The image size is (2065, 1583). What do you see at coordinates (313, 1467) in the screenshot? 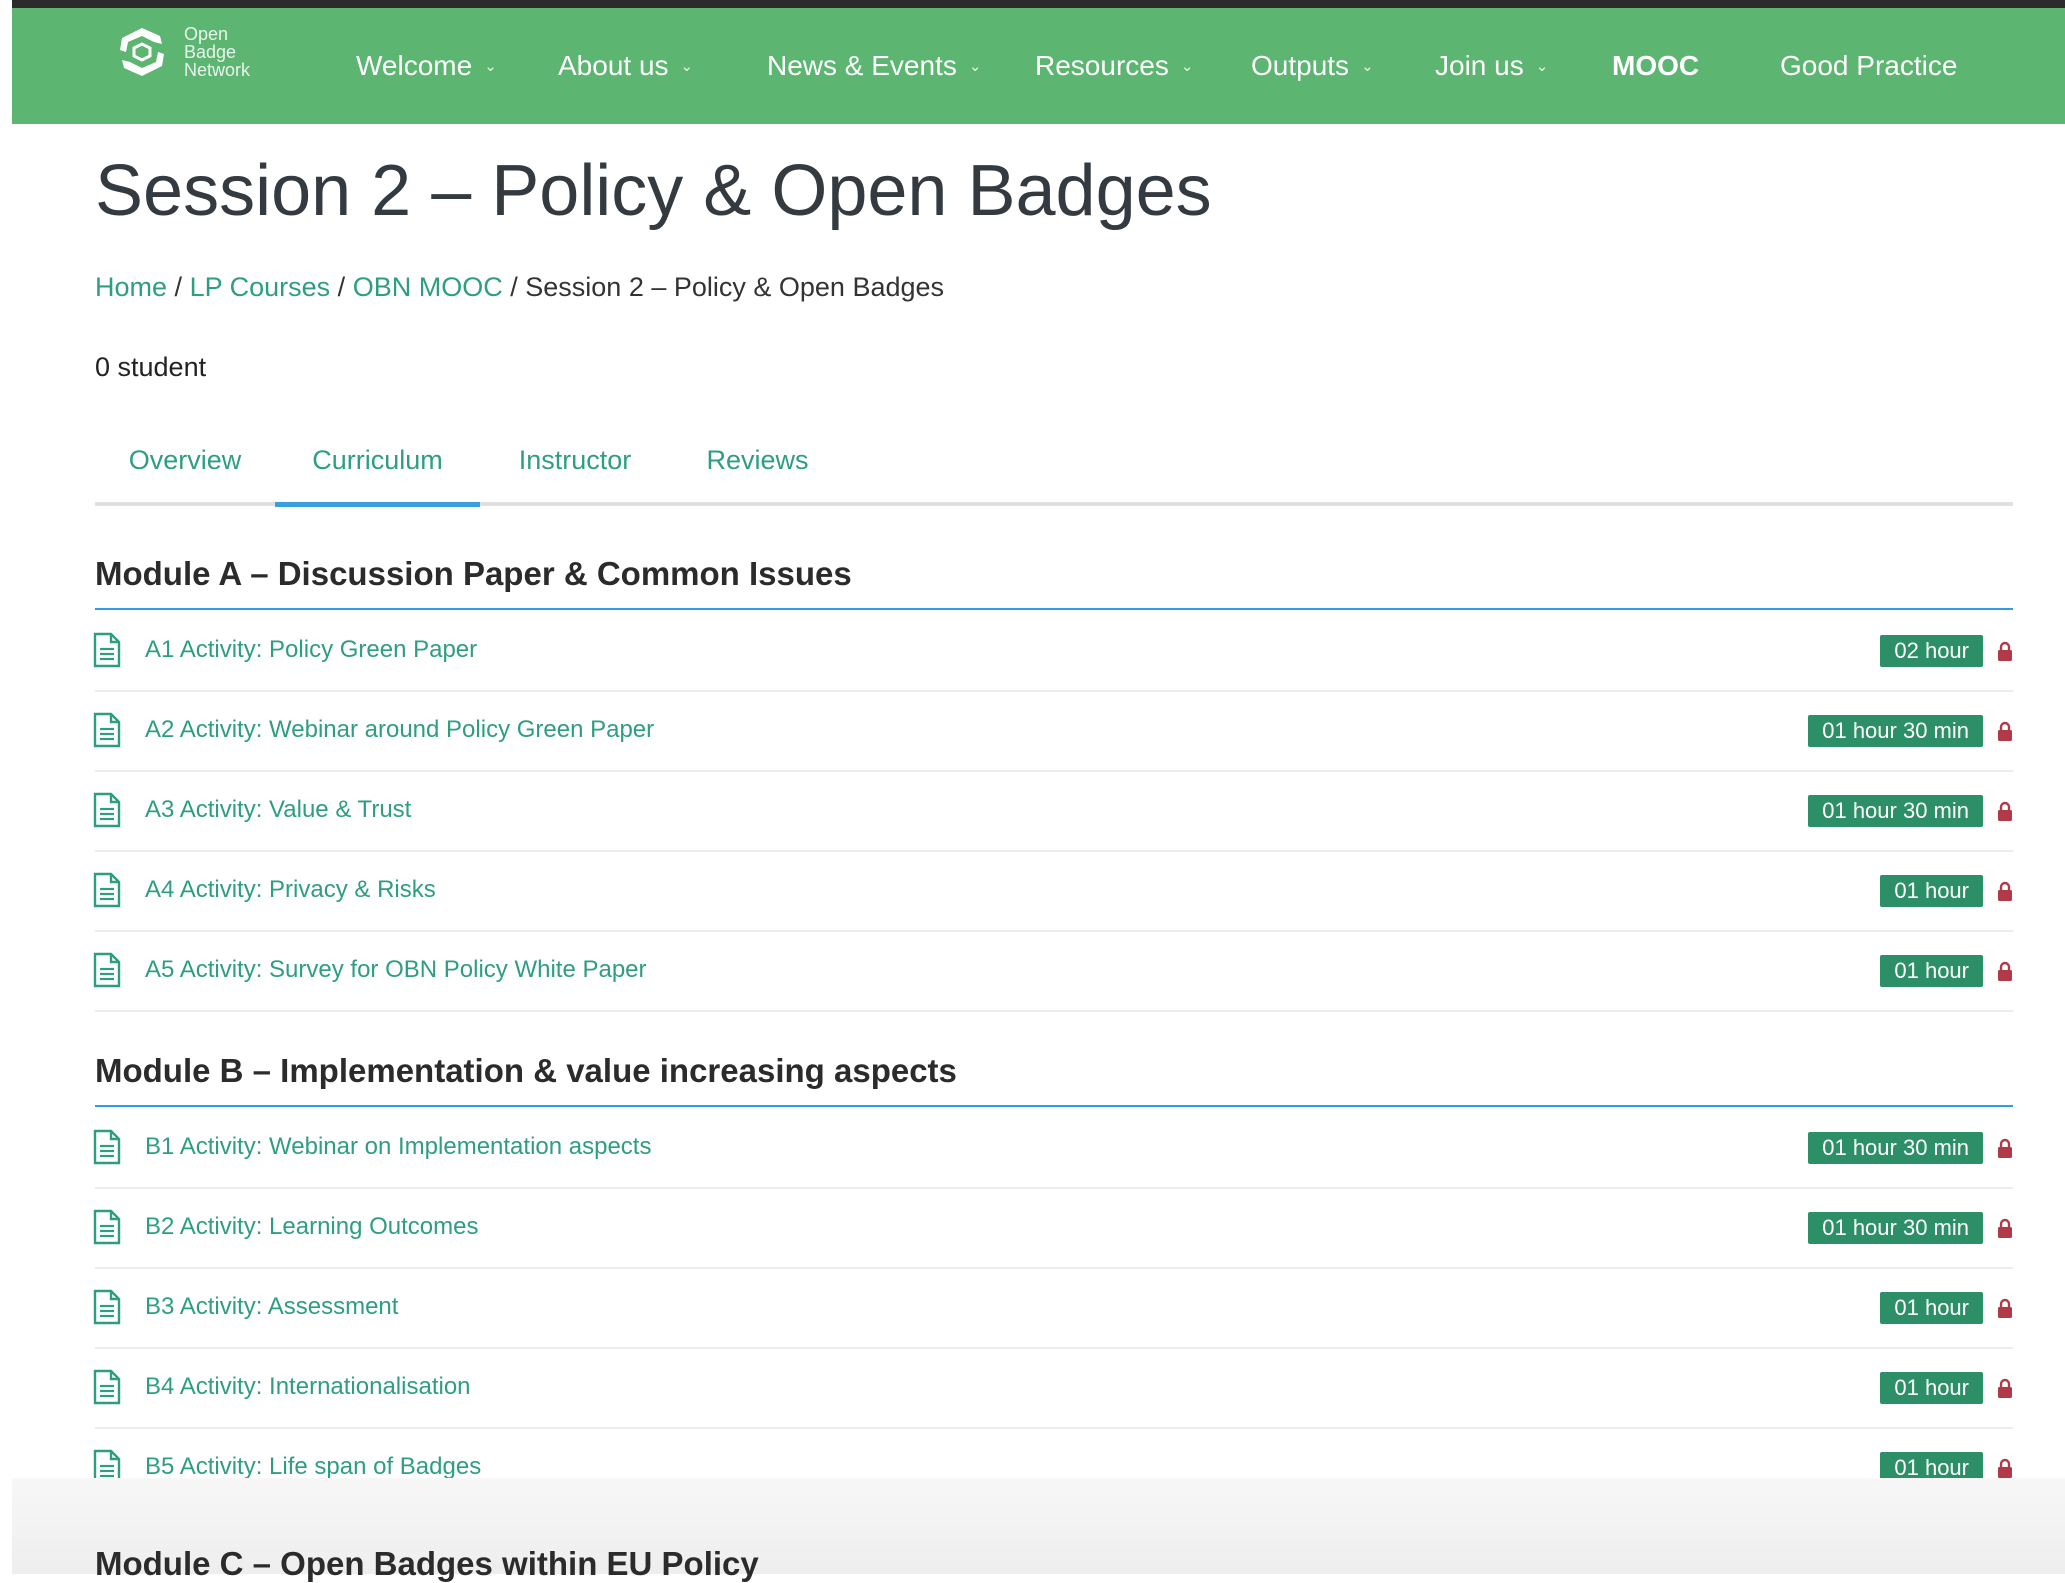
I see `lesson-title: B5 Activity: Life span of Badges` at bounding box center [313, 1467].